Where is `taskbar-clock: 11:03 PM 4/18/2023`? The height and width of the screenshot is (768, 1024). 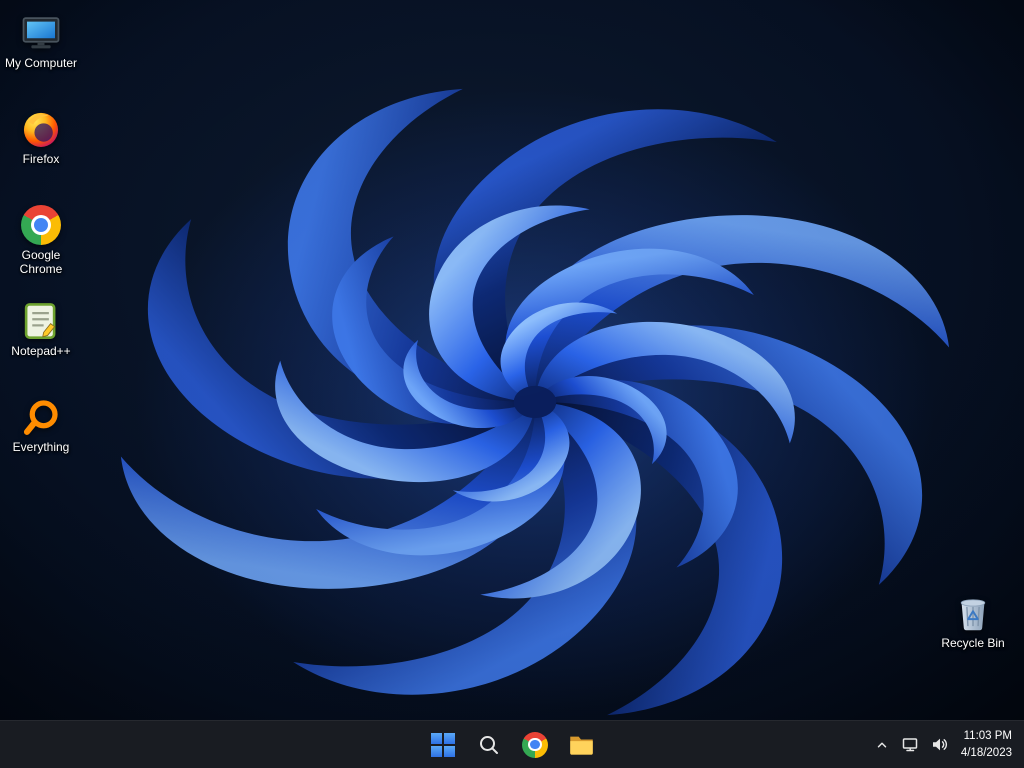
taskbar-clock: 11:03 PM 4/18/2023 is located at coordinates (987, 744).